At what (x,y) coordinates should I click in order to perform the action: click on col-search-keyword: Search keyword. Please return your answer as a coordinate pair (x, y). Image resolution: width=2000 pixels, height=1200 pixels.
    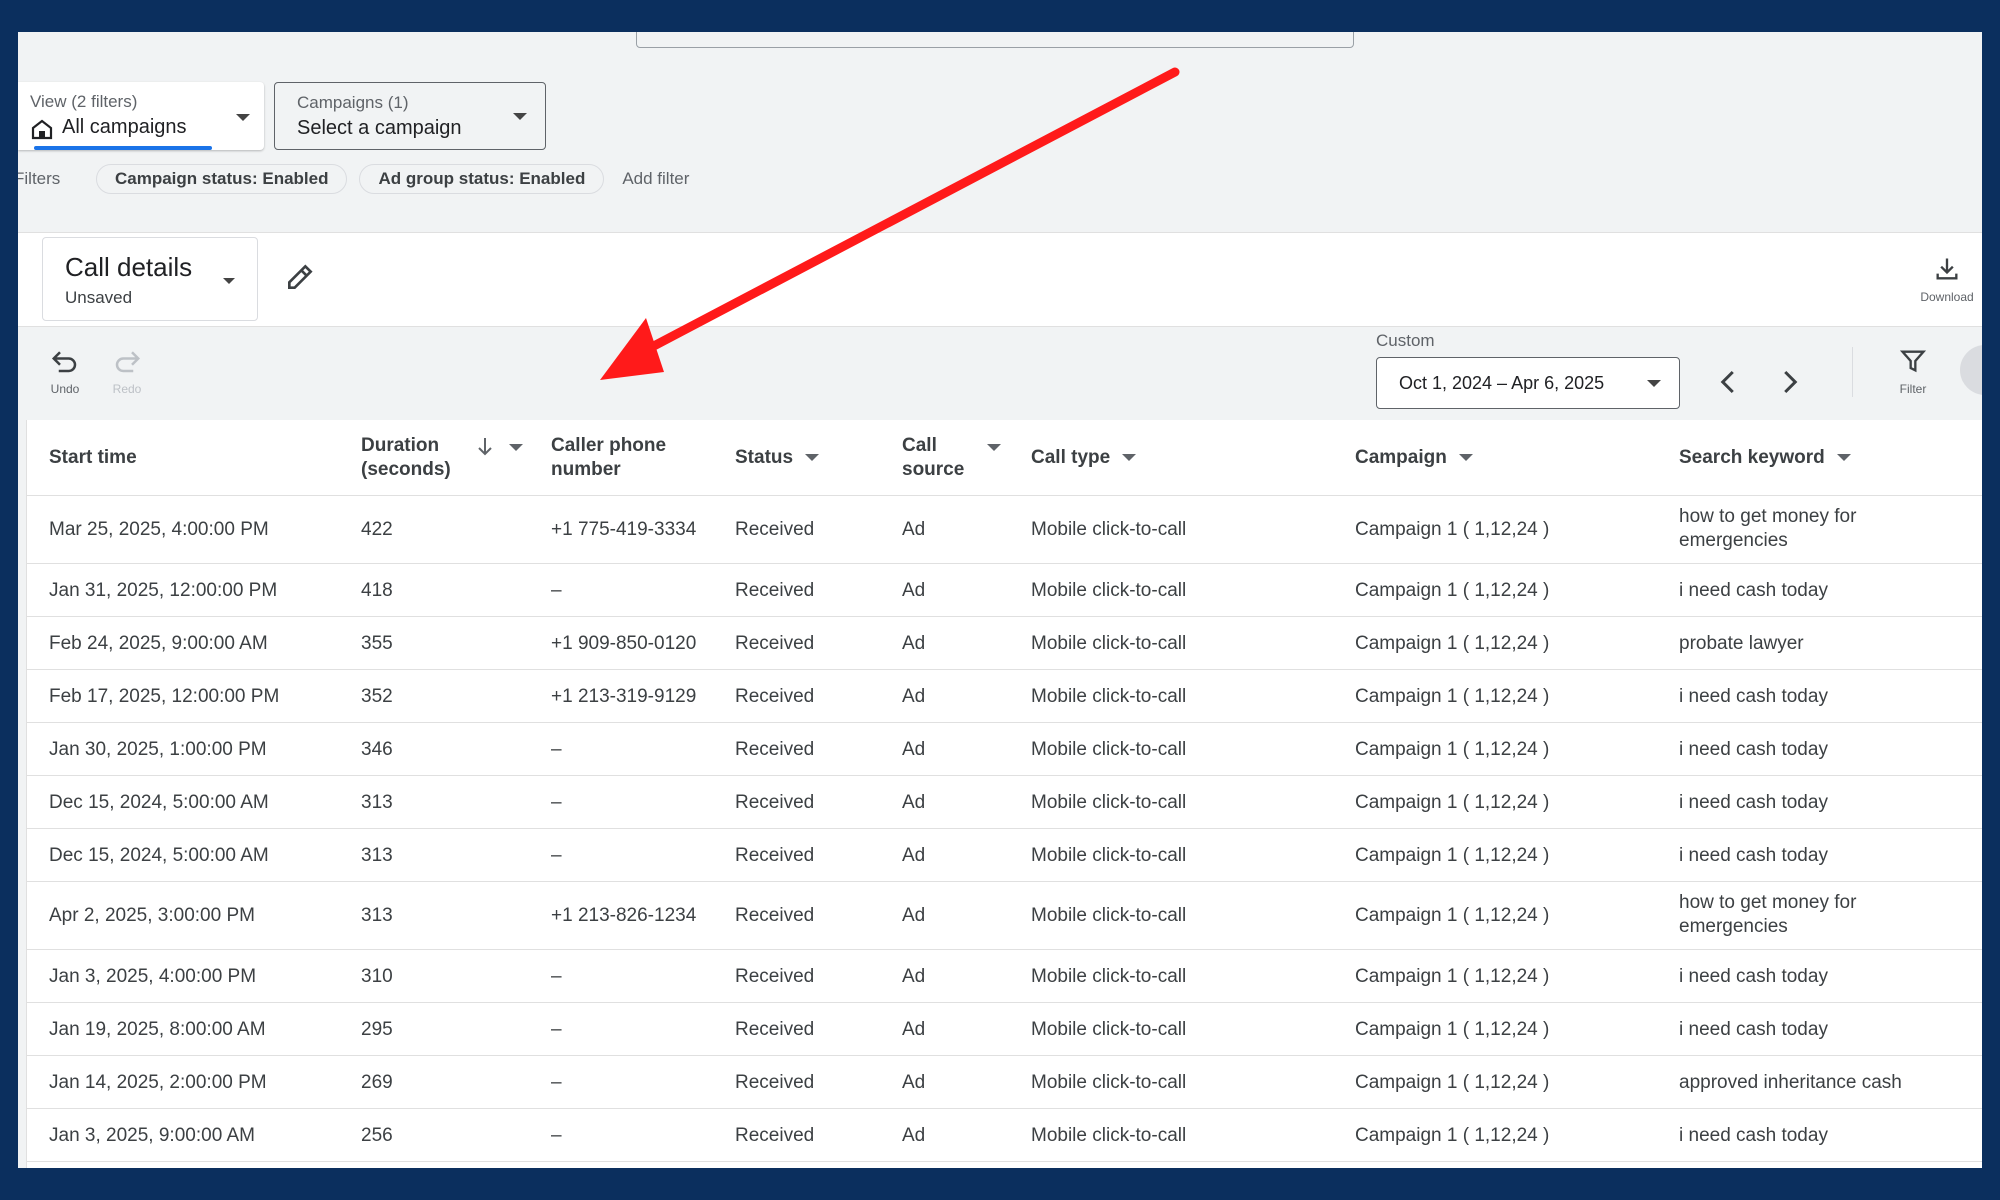
    Looking at the image, I should click on (1765, 458).